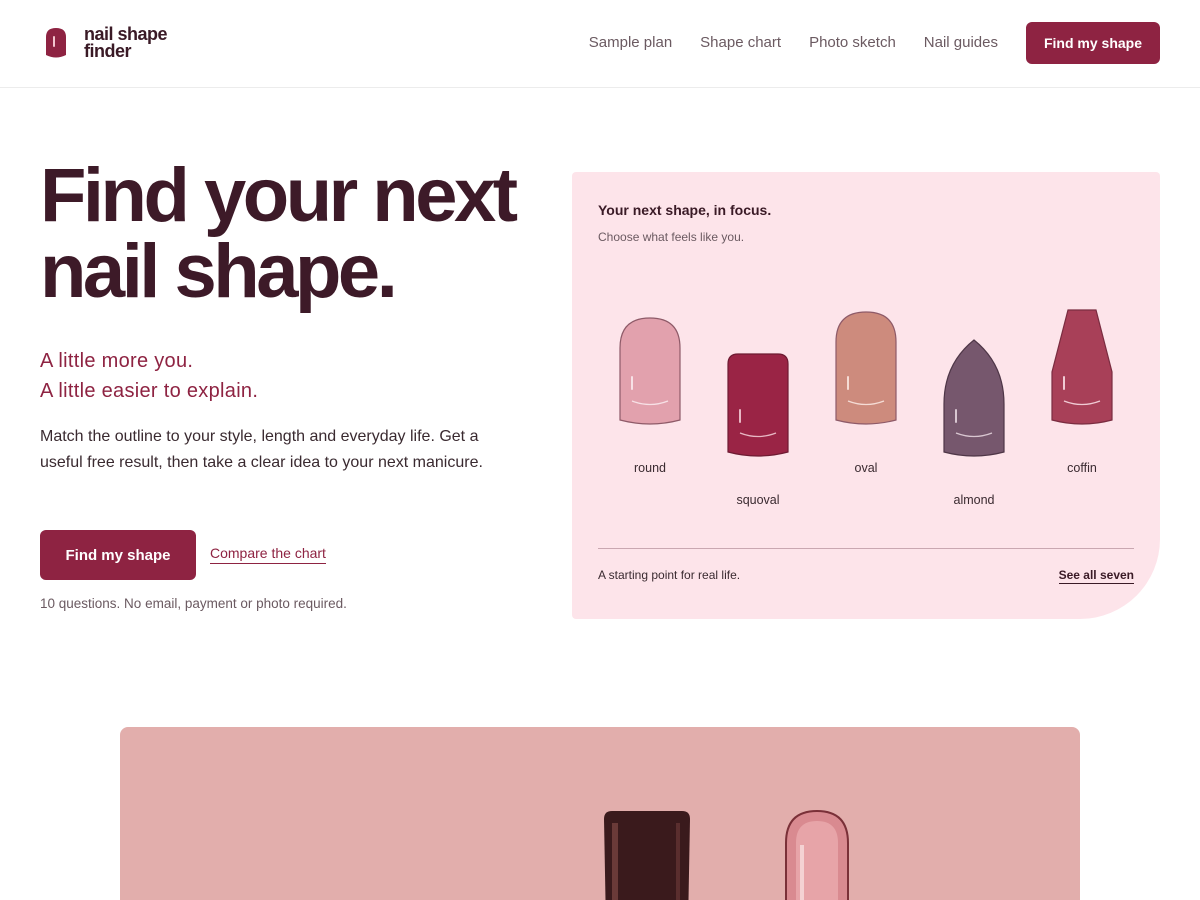 The width and height of the screenshot is (1200, 900). Describe the element at coordinates (758, 500) in the screenshot. I see `shape-label-squoval: squoval` at that location.